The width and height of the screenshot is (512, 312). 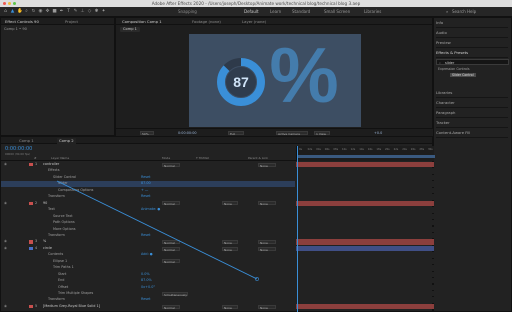 I want to click on comp-canvas: 87 %, so click(x=275, y=80).